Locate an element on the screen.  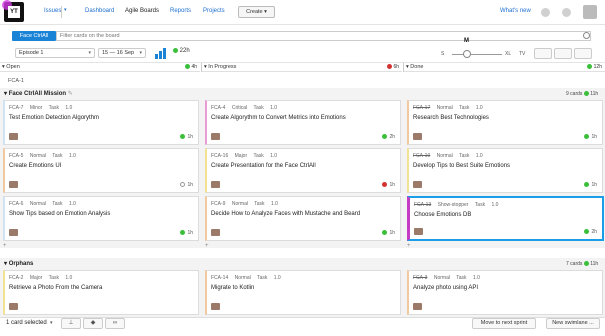
size-label-tv: TV is located at coordinates (522, 54).